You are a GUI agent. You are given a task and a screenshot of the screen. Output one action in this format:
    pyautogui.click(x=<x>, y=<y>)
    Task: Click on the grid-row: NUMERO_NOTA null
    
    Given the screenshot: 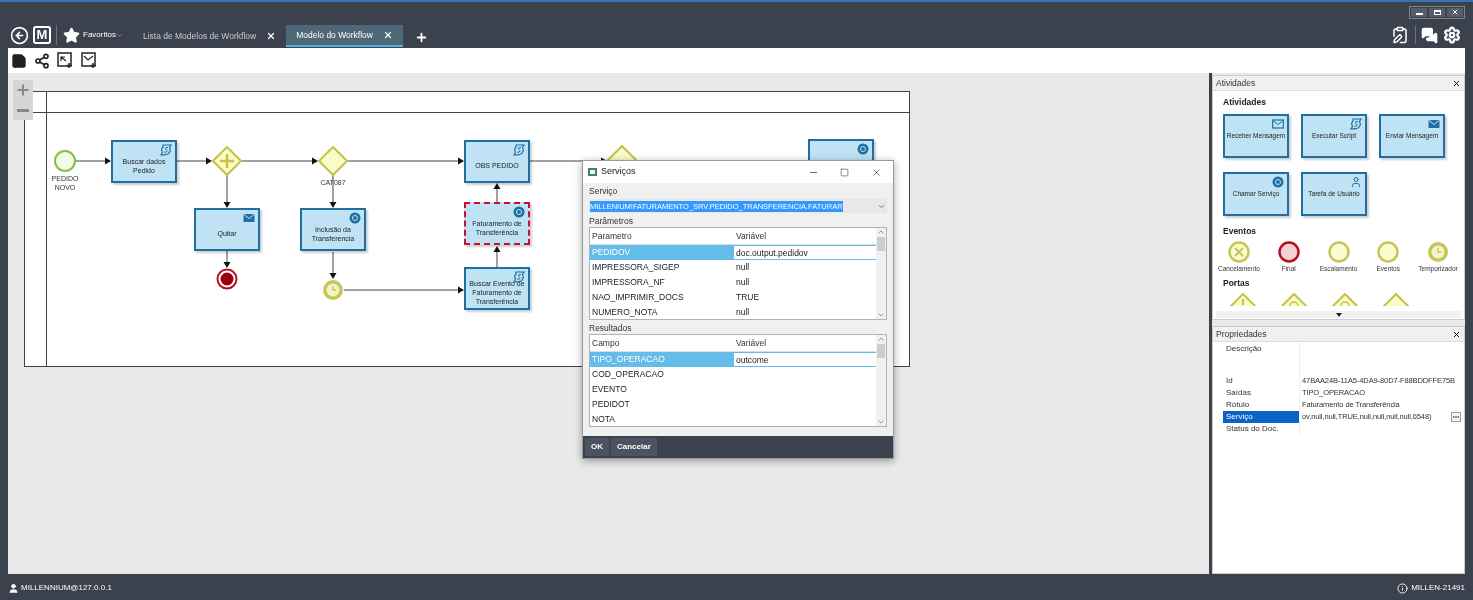 What is the action you would take?
    pyautogui.click(x=733, y=312)
    